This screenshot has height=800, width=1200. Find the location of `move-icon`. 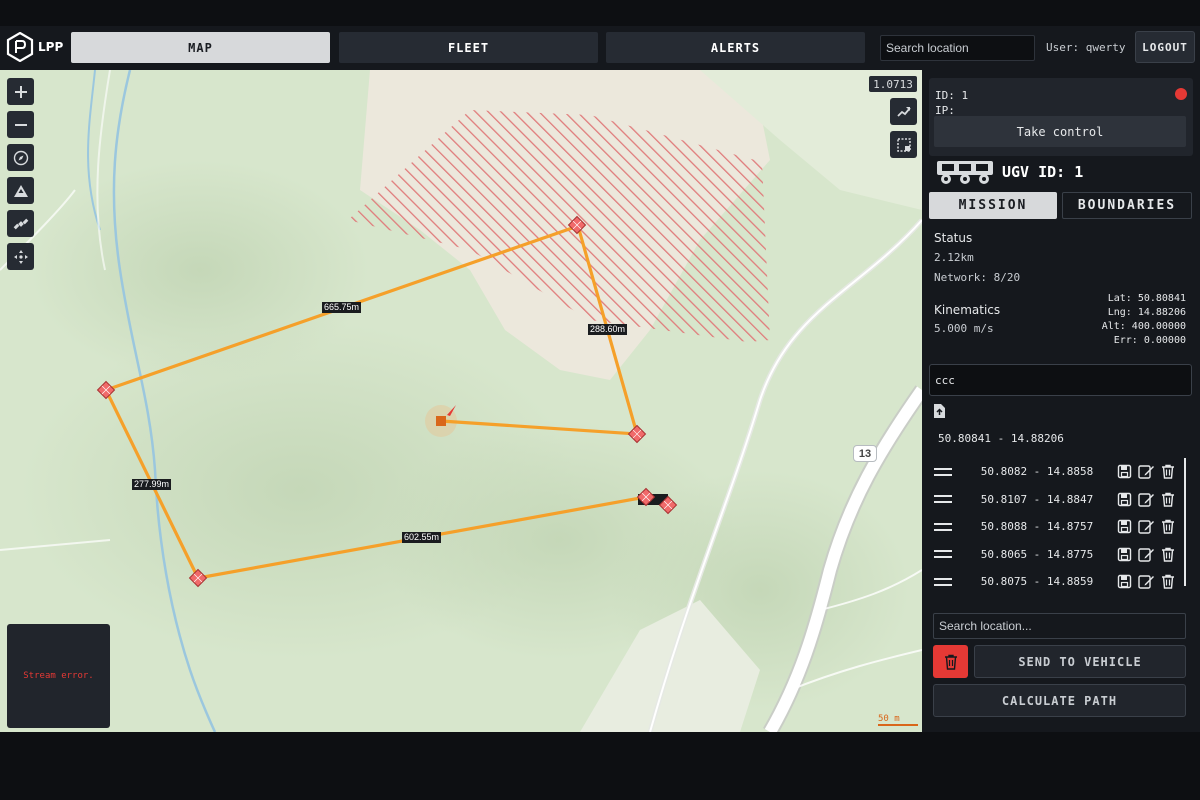

move-icon is located at coordinates (20, 256).